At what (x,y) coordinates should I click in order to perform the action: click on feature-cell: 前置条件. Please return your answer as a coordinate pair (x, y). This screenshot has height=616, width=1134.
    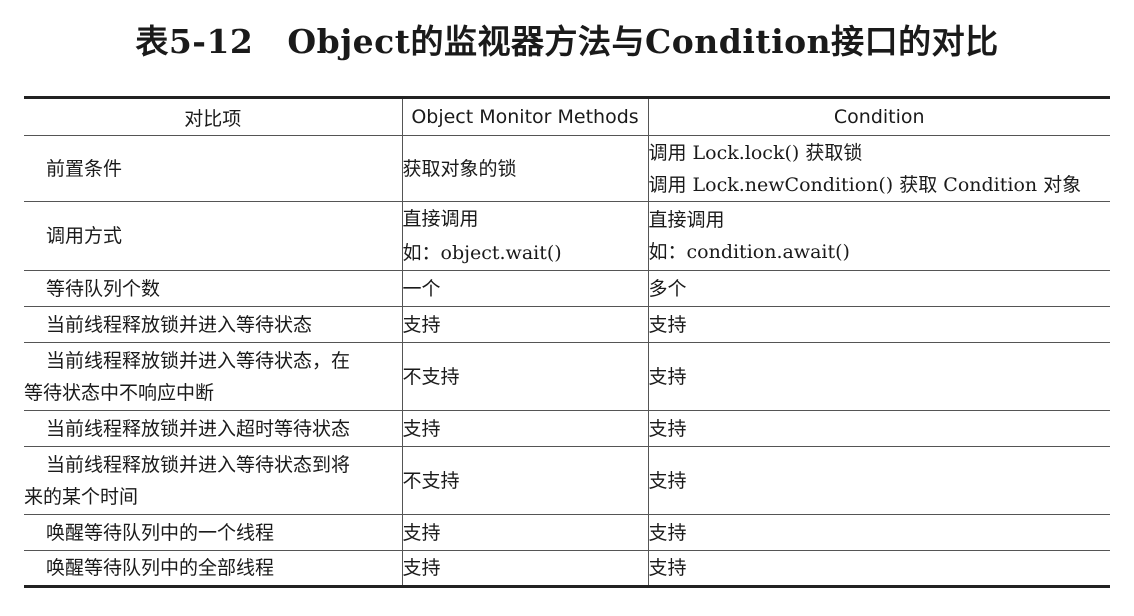
    Looking at the image, I should click on (213, 168).